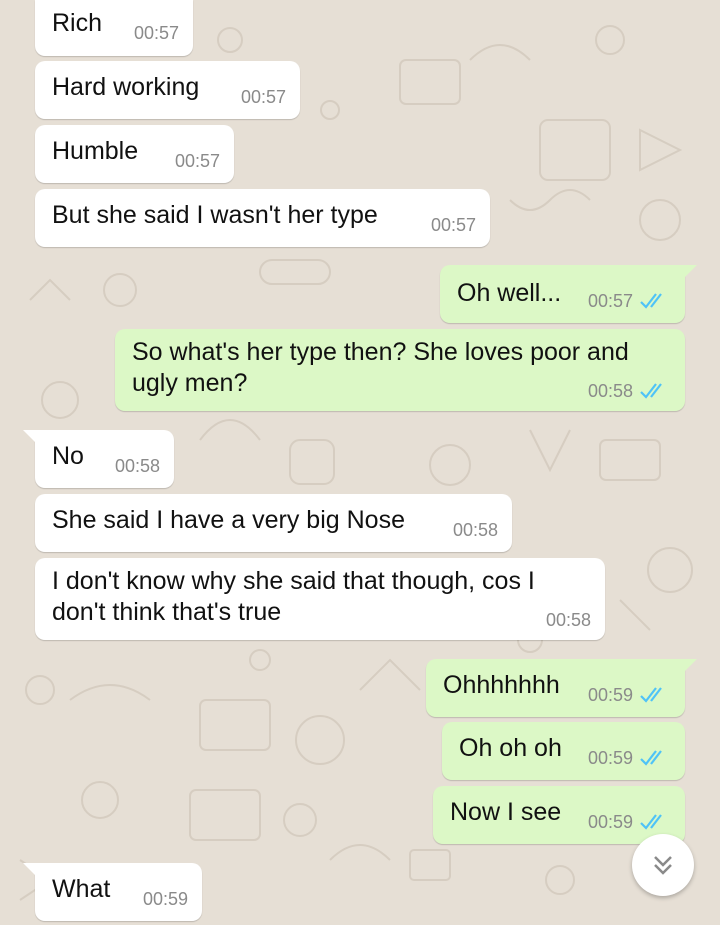 Image resolution: width=720 pixels, height=925 pixels. What do you see at coordinates (81, 889) in the screenshot?
I see `message-text: What` at bounding box center [81, 889].